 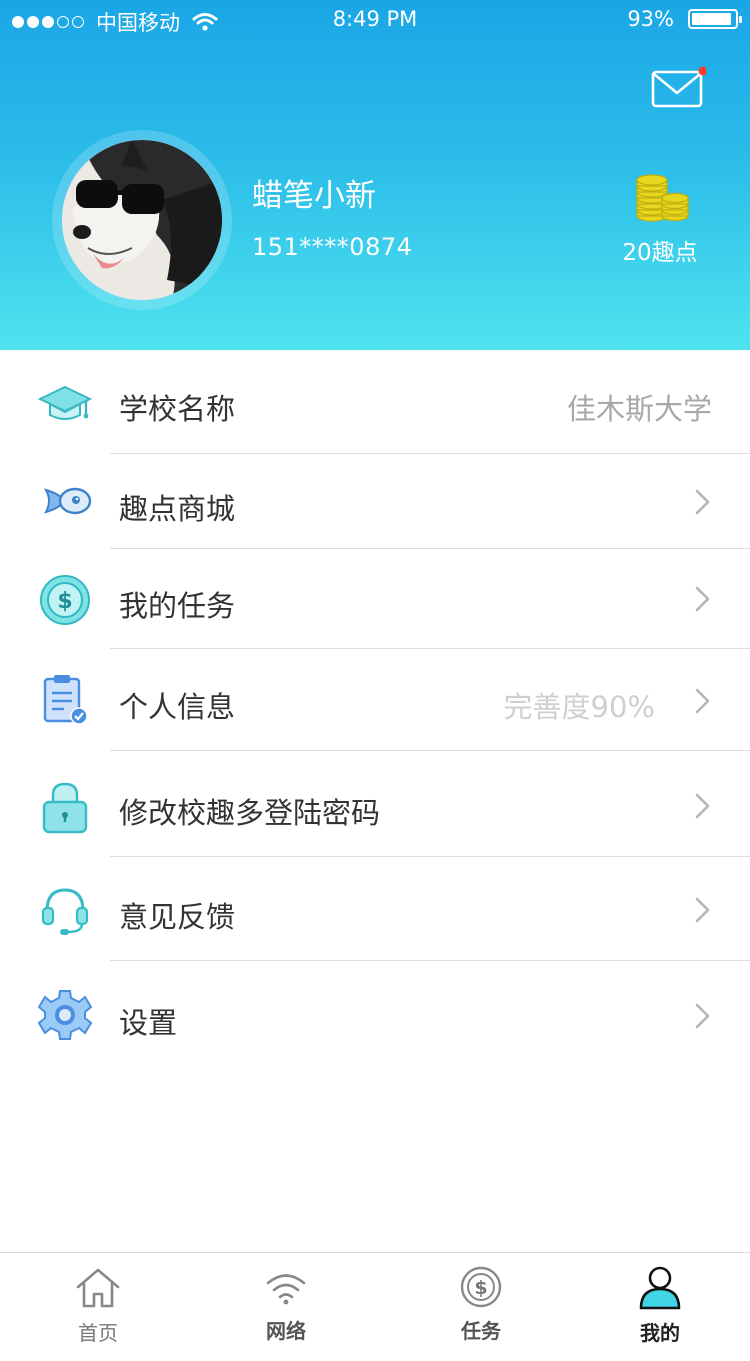 I want to click on mail-icon, so click(x=679, y=87).